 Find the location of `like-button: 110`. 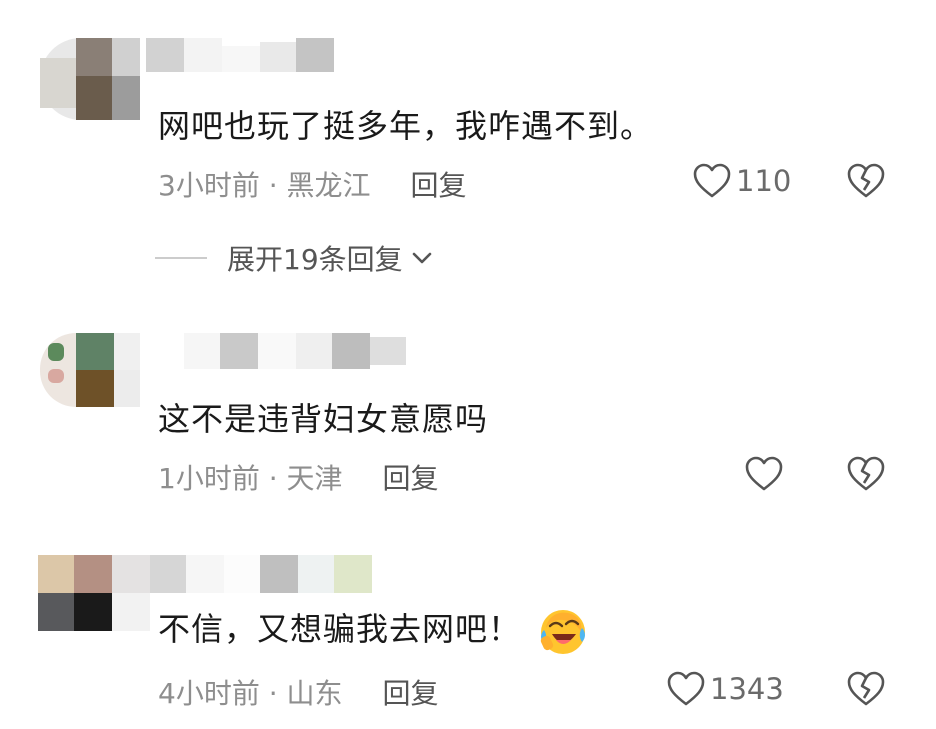

like-button: 110 is located at coordinates (741, 181).